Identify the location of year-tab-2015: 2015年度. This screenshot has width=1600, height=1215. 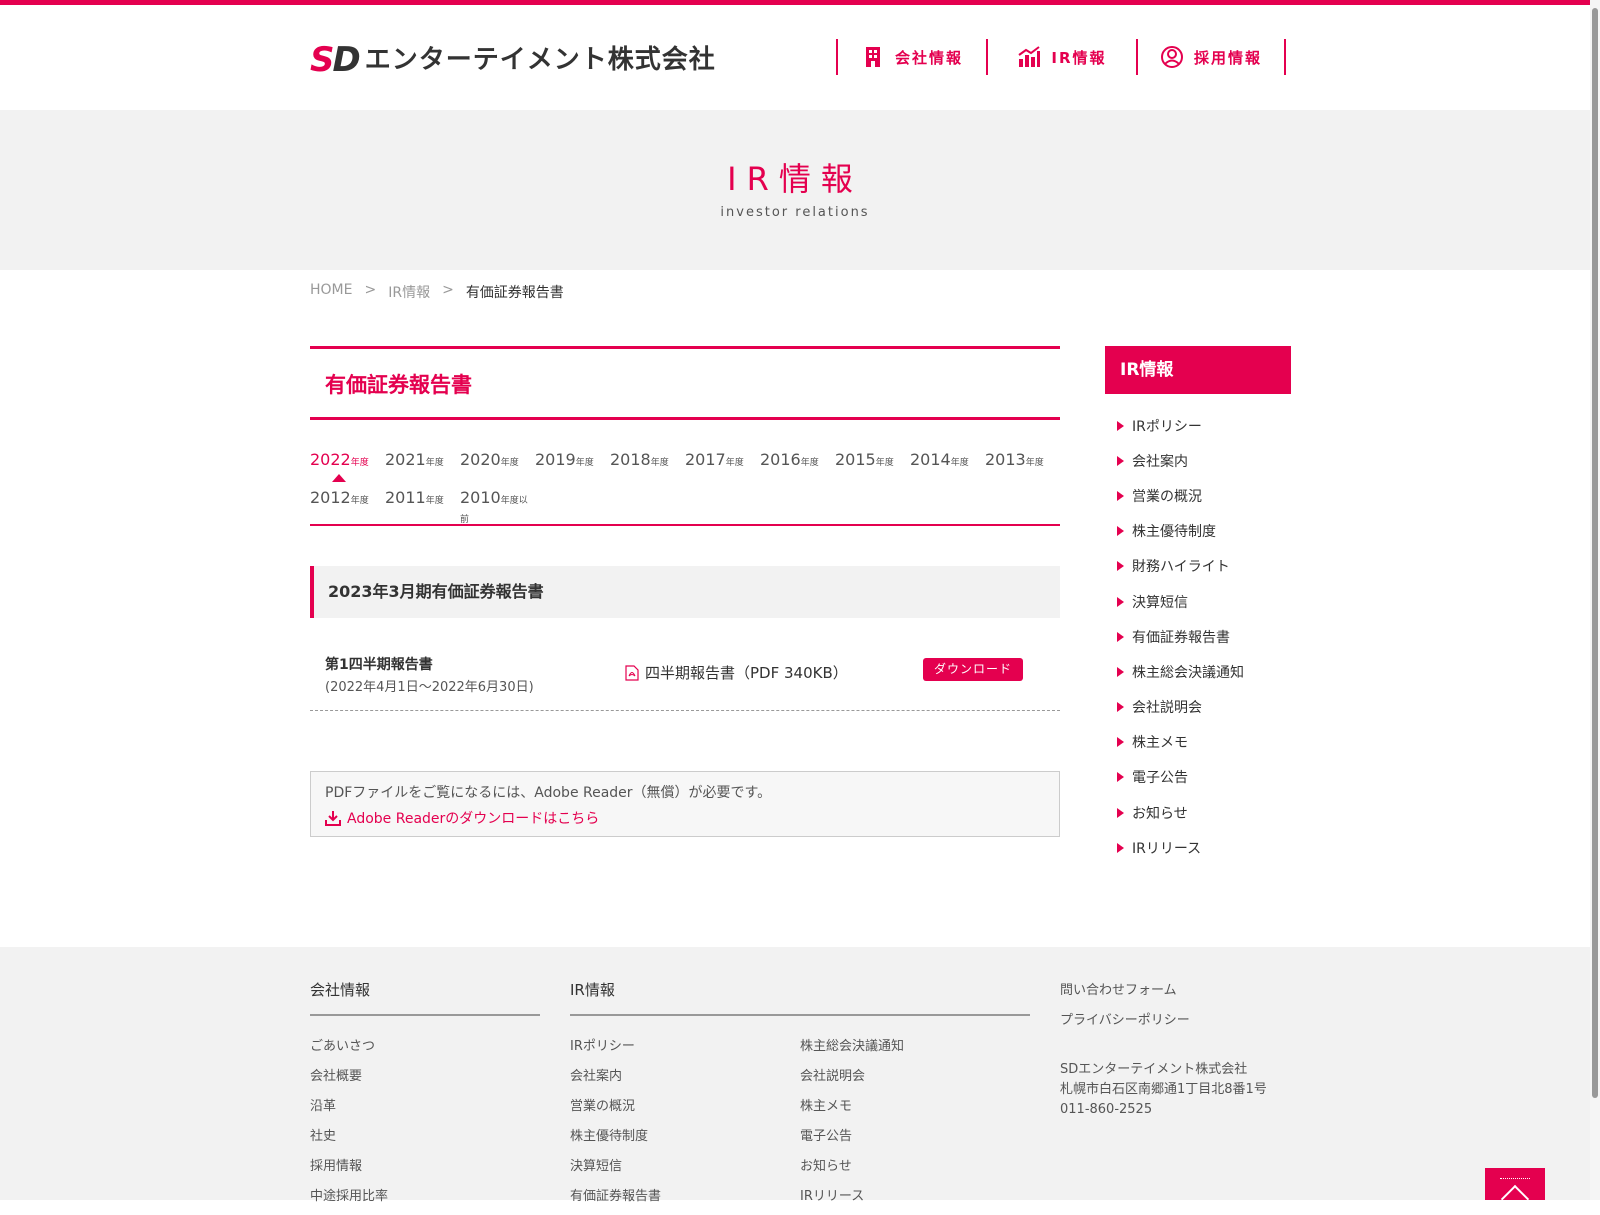
(872, 469).